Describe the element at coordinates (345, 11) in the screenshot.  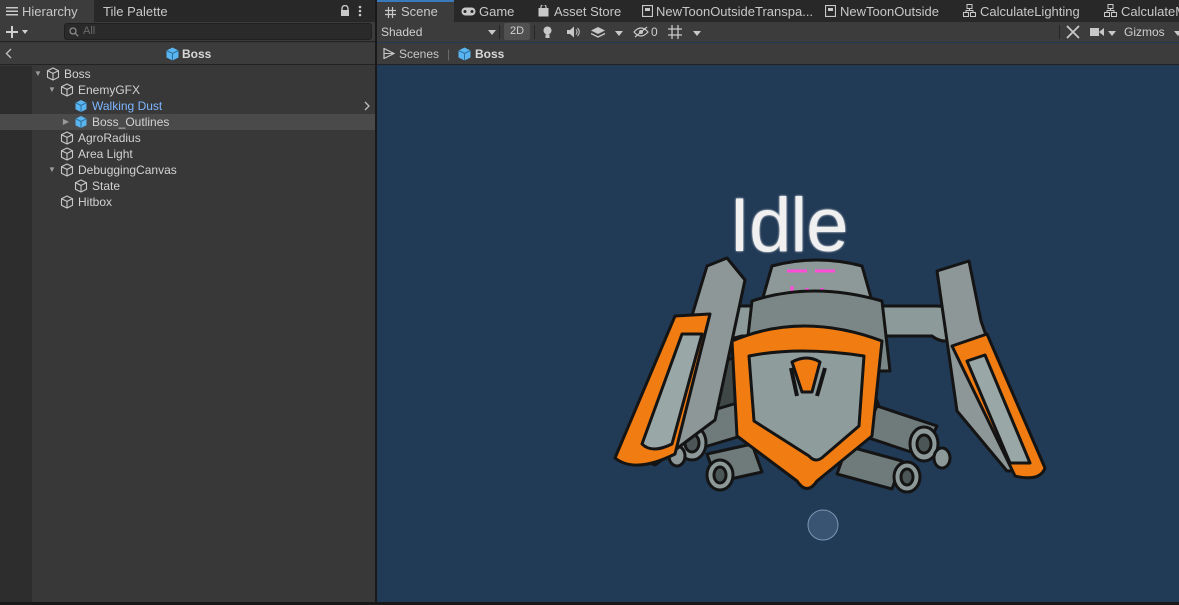
I see `lock-icon` at that location.